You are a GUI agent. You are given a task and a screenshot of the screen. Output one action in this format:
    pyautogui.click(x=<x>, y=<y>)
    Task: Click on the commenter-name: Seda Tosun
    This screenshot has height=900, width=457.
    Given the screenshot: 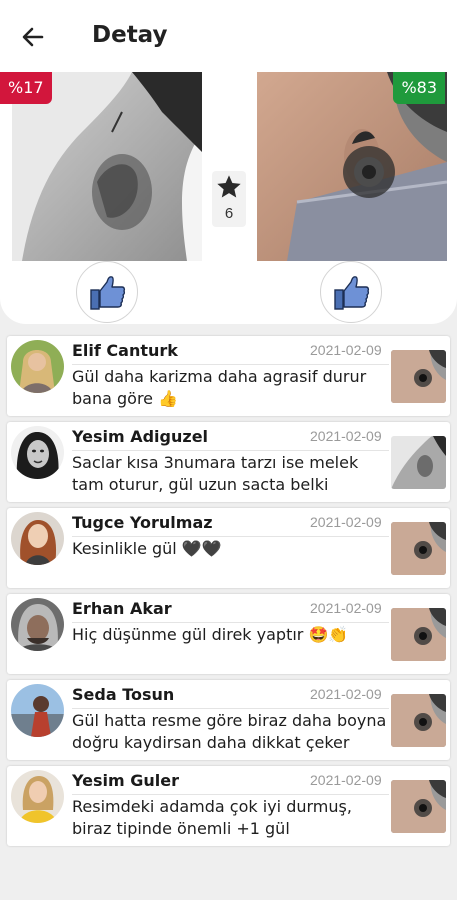 What is the action you would take?
    pyautogui.click(x=123, y=694)
    